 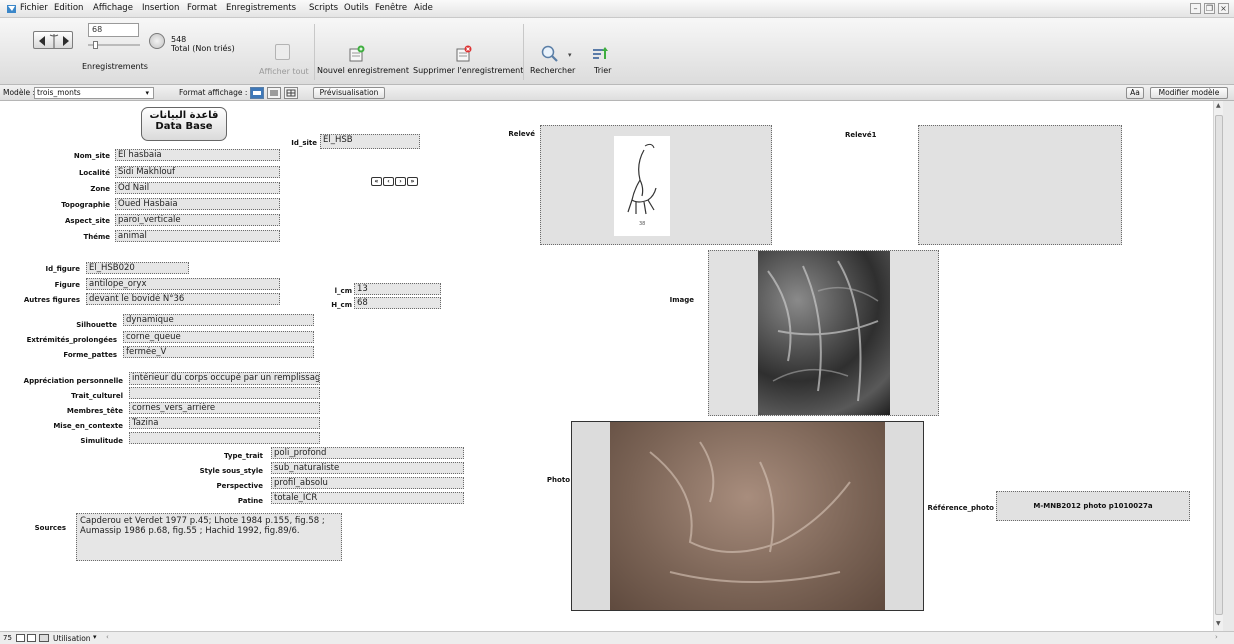 I want to click on membres-tete-label: Membres_tête, so click(x=94, y=411).